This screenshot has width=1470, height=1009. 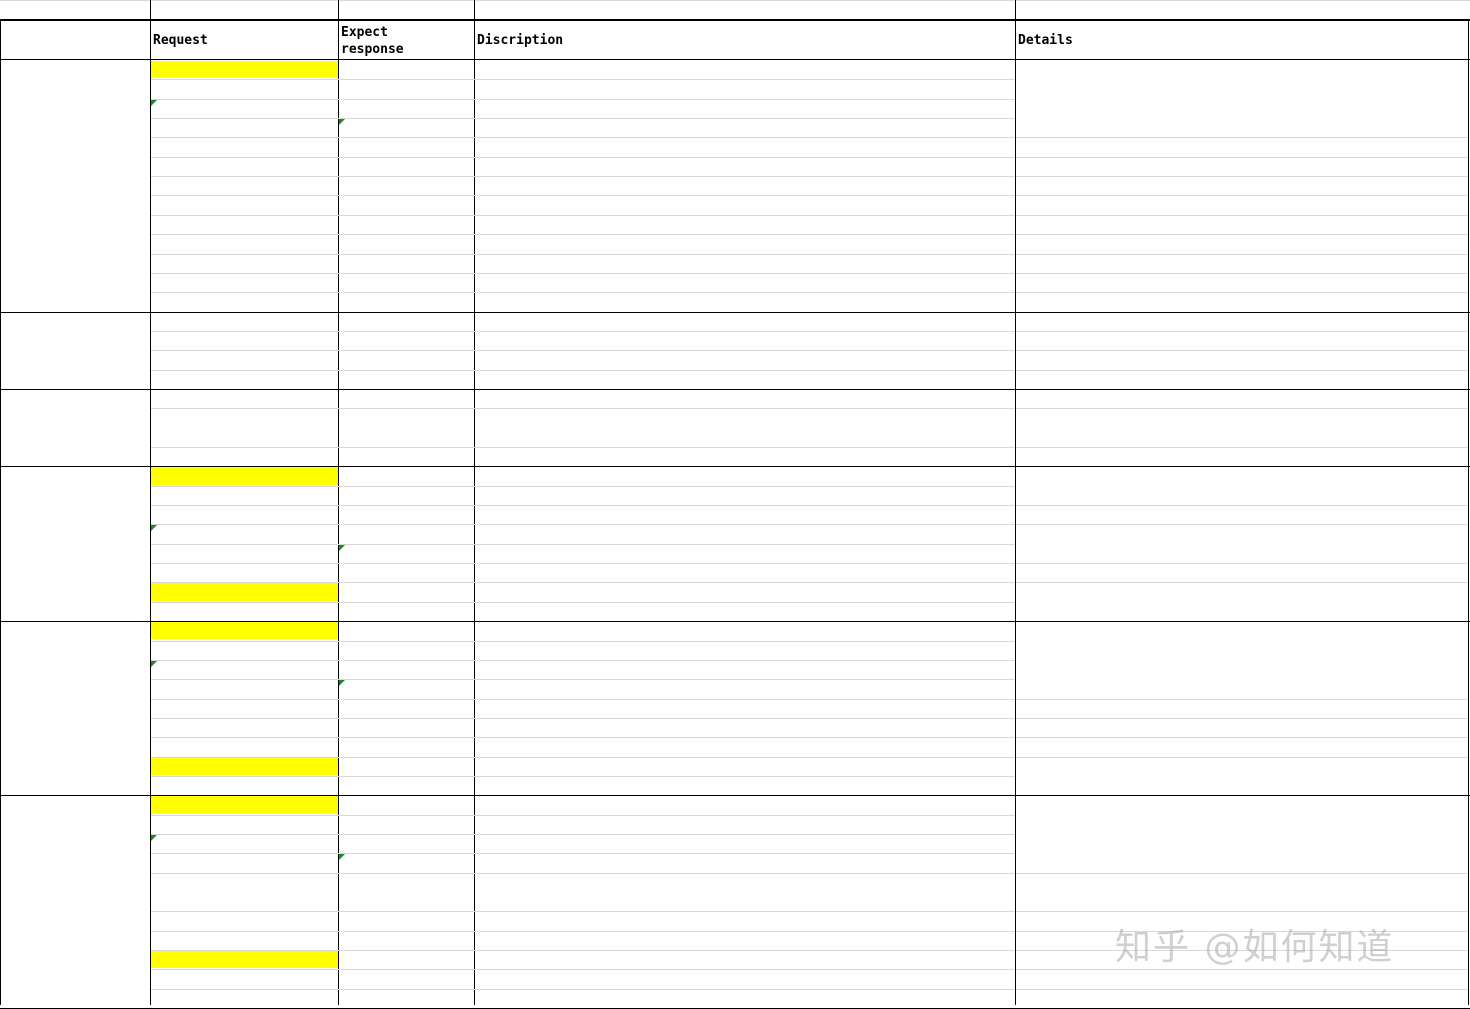 I want to click on grid-hdr-top, so click(x=735, y=0).